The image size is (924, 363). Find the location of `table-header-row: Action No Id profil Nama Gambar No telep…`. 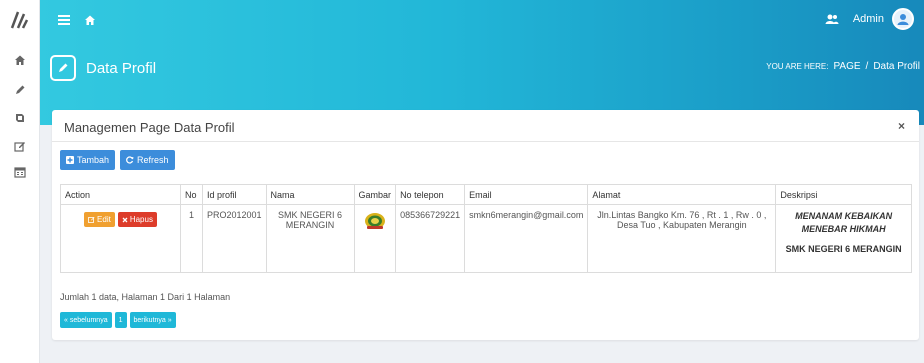

table-header-row: Action No Id profil Nama Gambar No telep… is located at coordinates (486, 194).